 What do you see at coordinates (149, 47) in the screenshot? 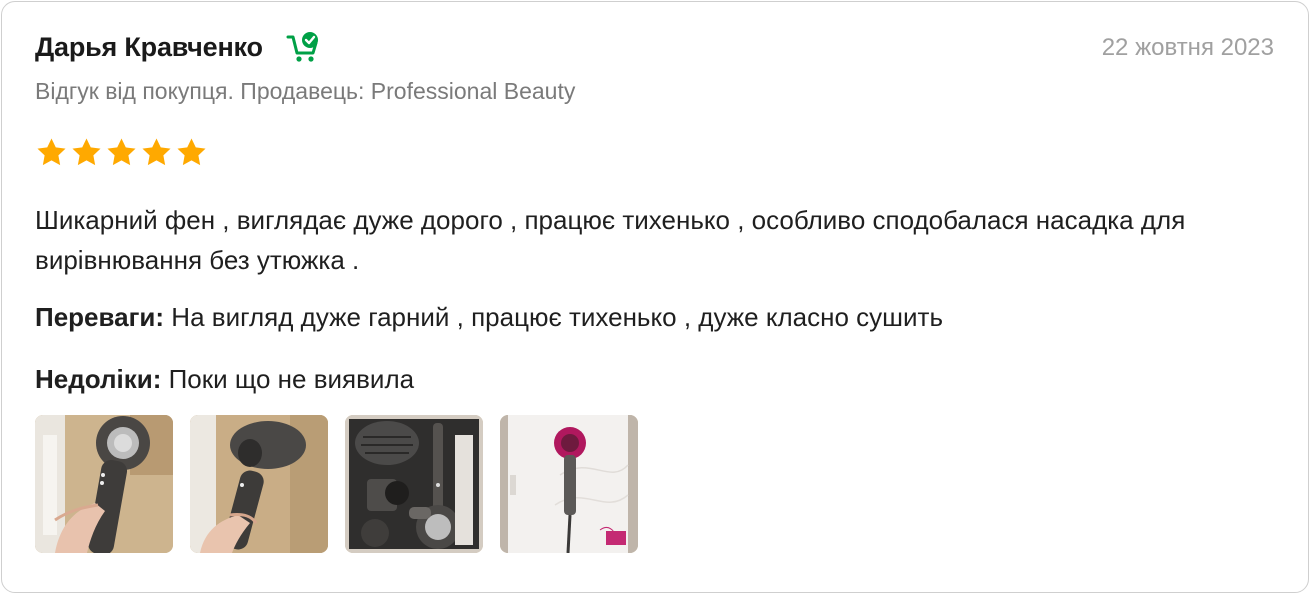
I see `review-author: Дарья Кравченко` at bounding box center [149, 47].